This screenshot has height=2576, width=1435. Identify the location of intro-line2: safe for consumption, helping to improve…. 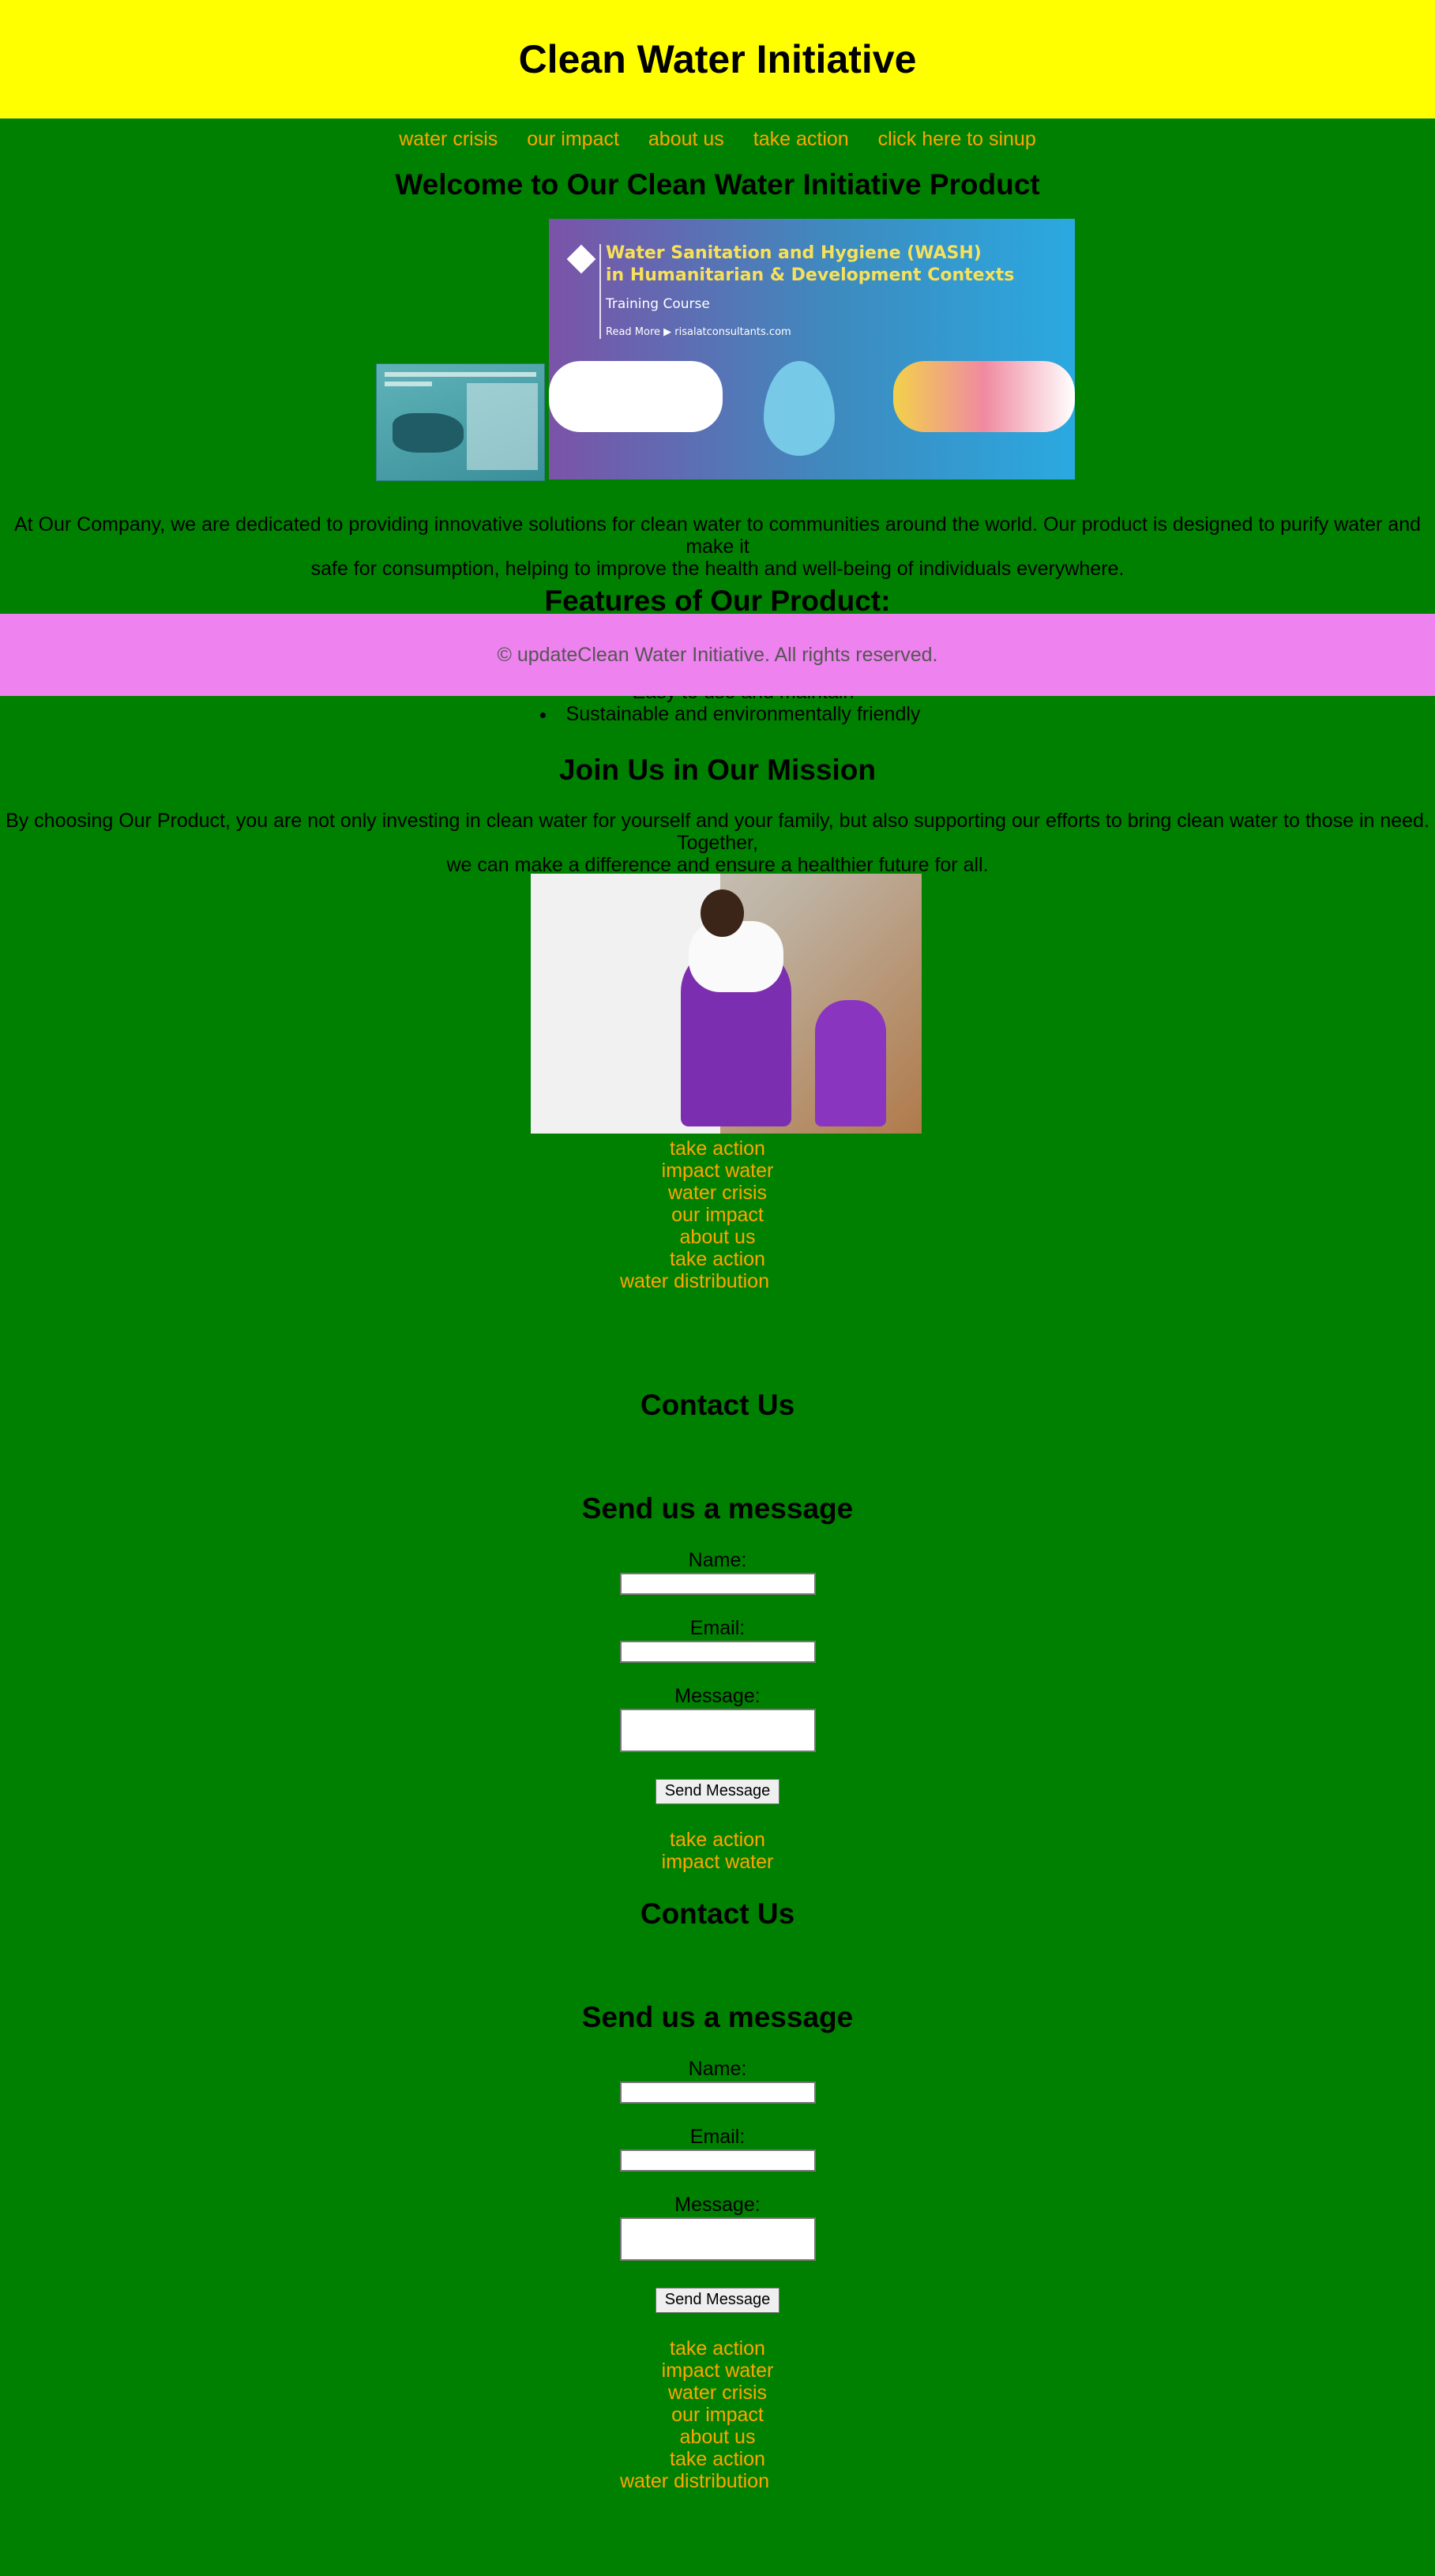
(717, 569).